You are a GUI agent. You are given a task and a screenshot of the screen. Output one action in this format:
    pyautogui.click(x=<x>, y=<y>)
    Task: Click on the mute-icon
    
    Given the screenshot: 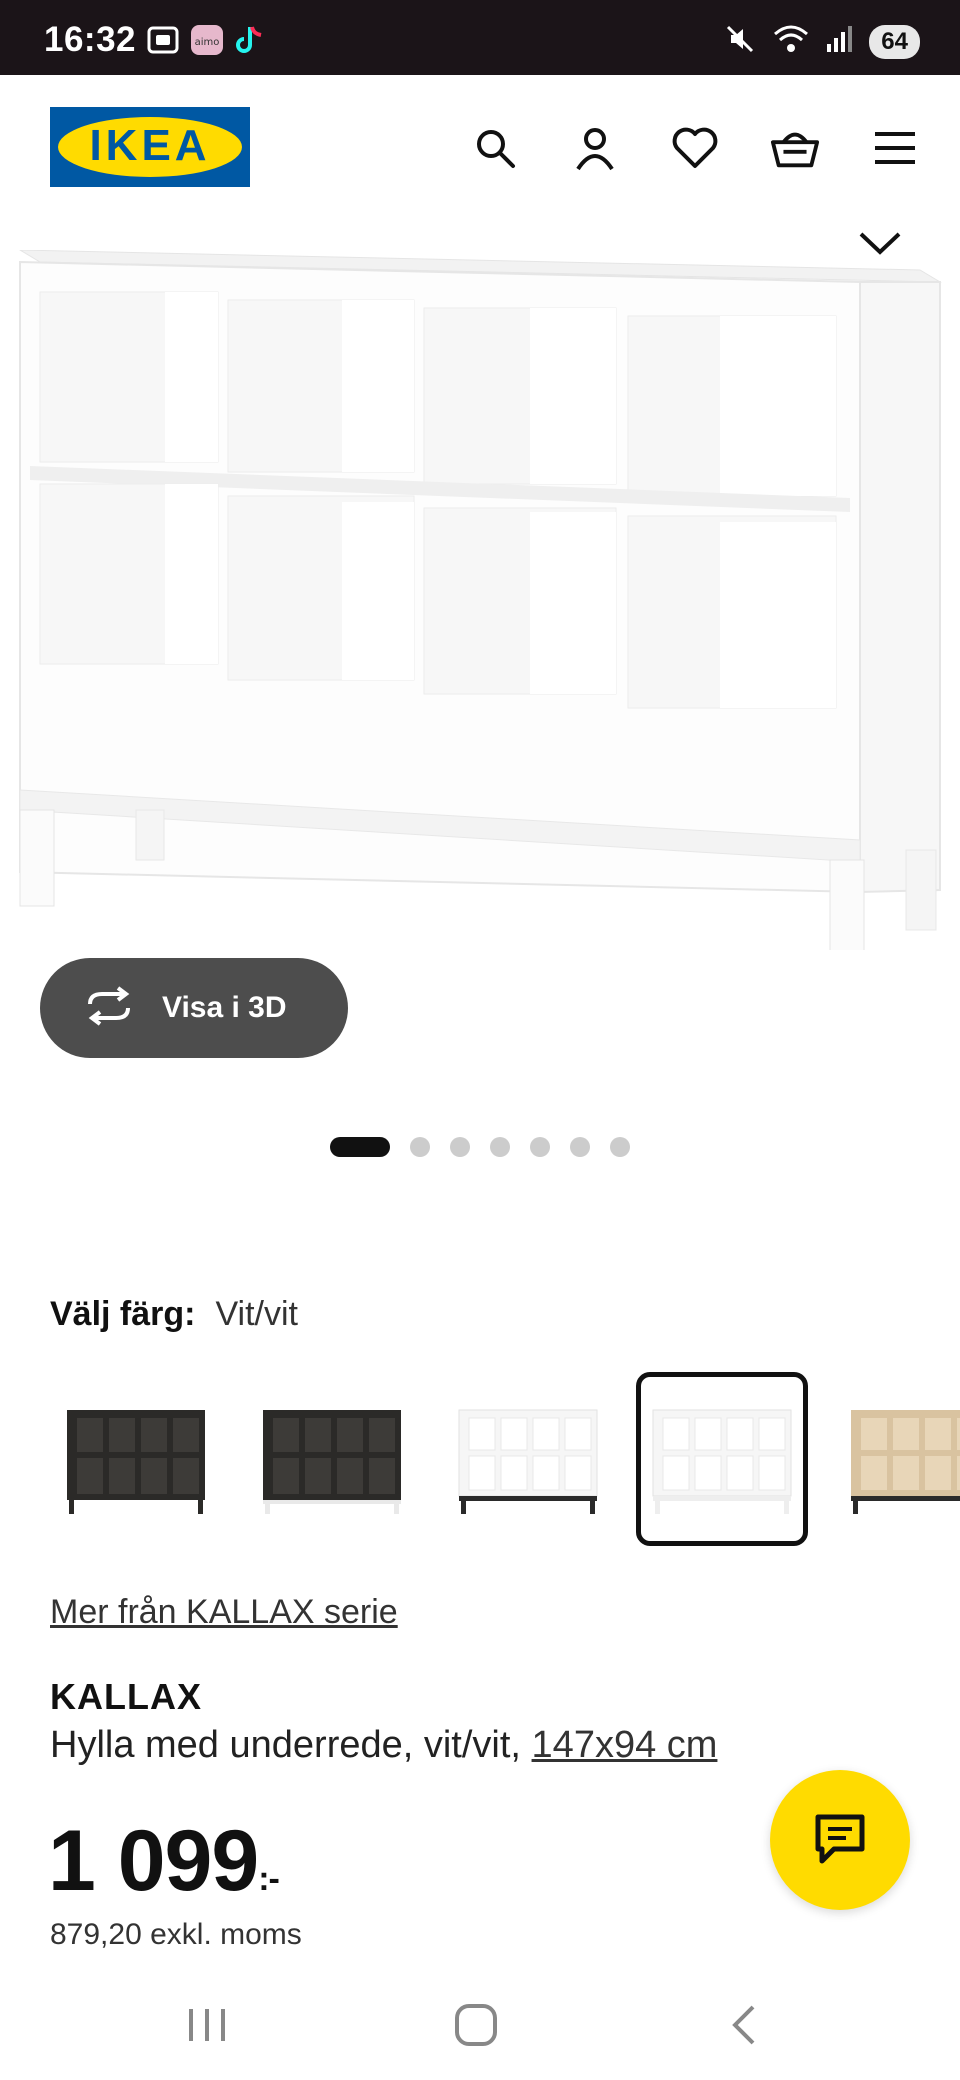 What is the action you would take?
    pyautogui.click(x=740, y=41)
    